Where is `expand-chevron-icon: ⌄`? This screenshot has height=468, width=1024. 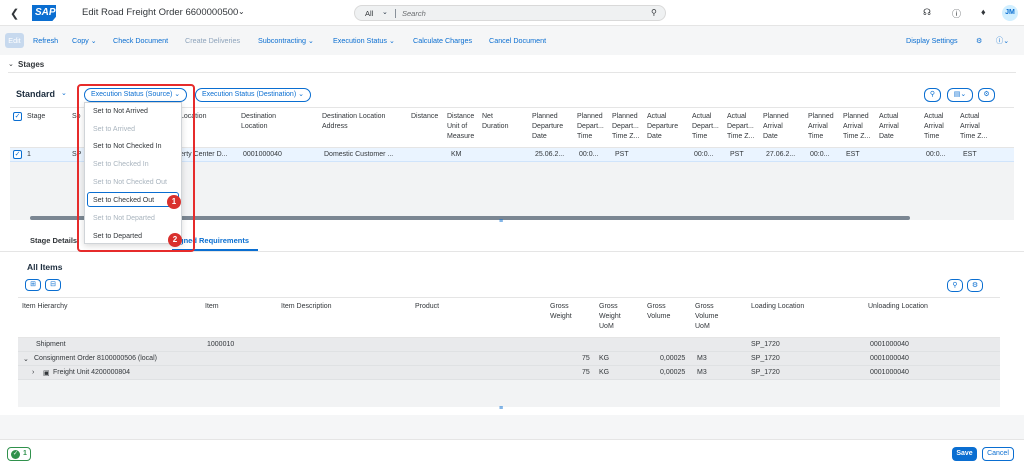 expand-chevron-icon: ⌄ is located at coordinates (26, 359).